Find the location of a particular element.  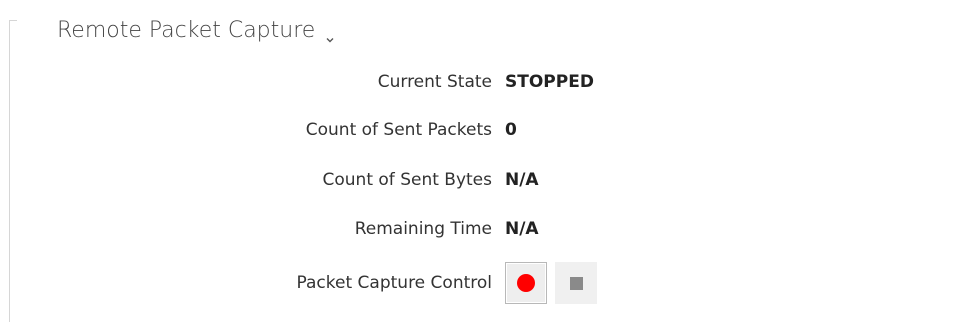

stop-capture-button is located at coordinates (576, 283).